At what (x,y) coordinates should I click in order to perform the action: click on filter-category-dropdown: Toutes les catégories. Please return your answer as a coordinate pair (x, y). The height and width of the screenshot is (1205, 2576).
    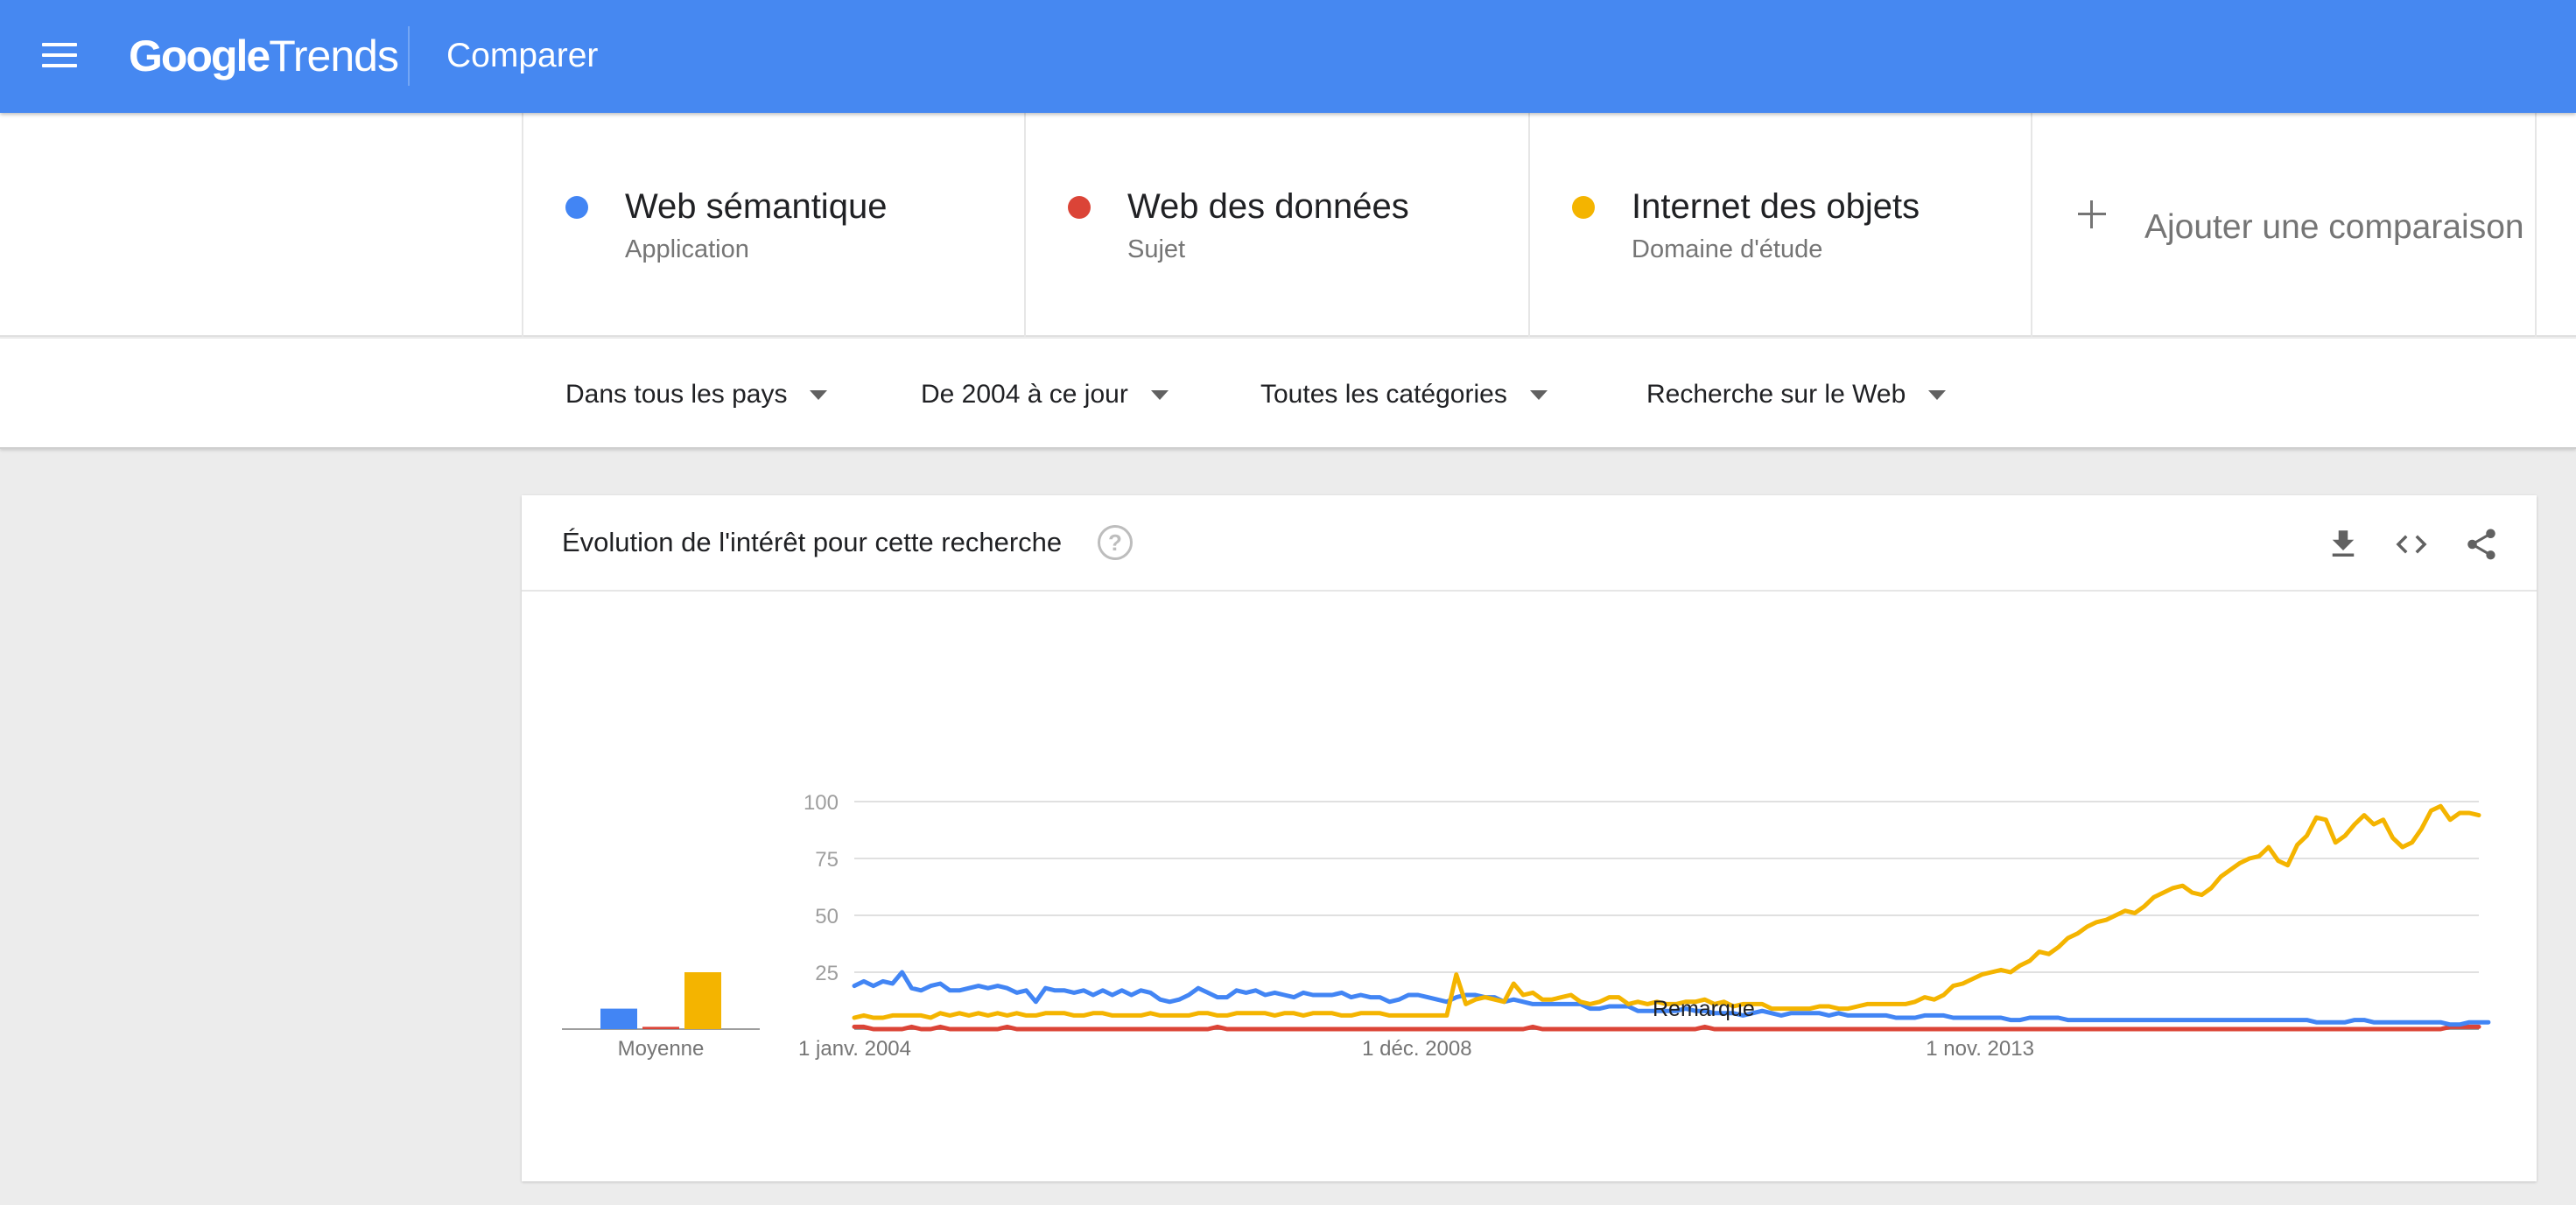
    Looking at the image, I should click on (1404, 394).